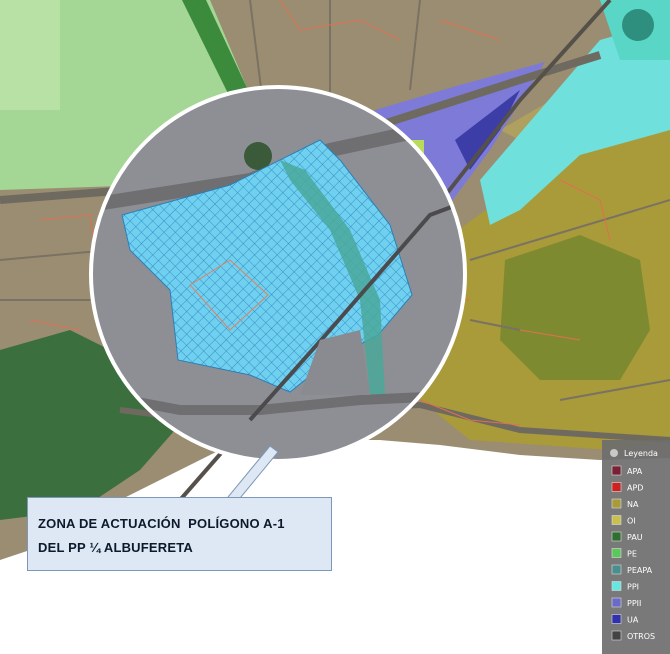  I want to click on legend-title: Leyenda, so click(641, 453).